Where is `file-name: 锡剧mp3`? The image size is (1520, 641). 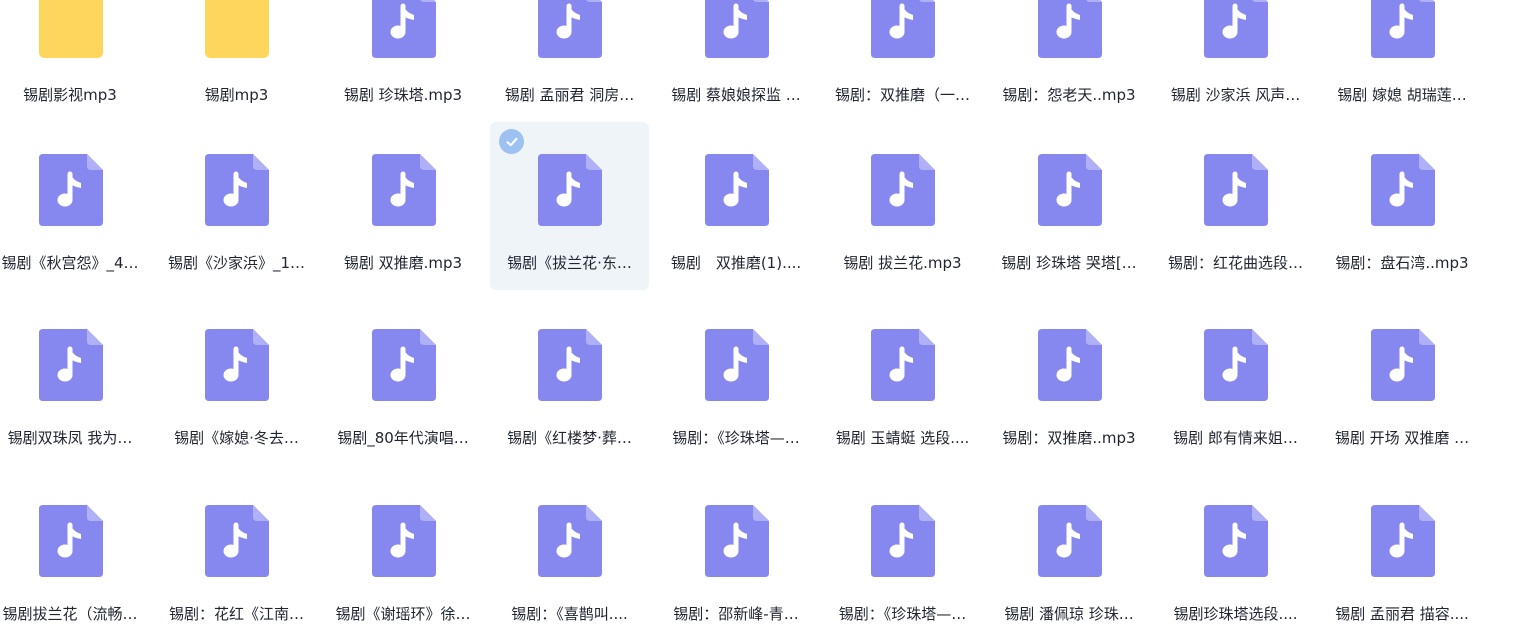 file-name: 锡剧mp3 is located at coordinates (236, 95).